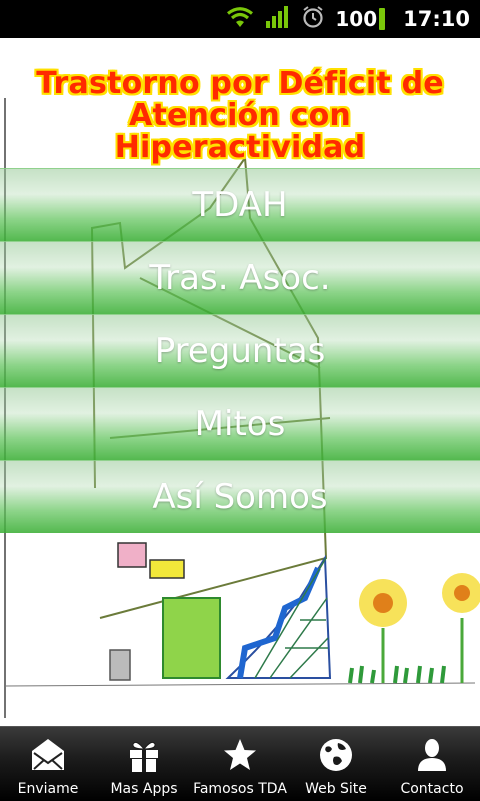  Describe the element at coordinates (48, 789) in the screenshot. I see `tab-label: Enviame` at that location.